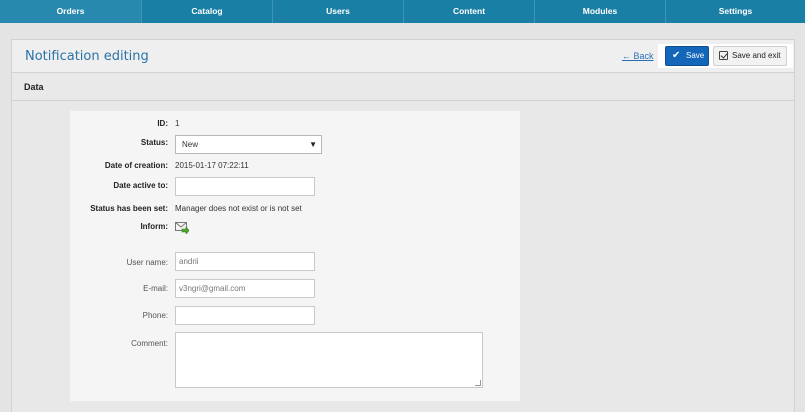 This screenshot has height=412, width=805. What do you see at coordinates (154, 226) in the screenshot?
I see `inform-label: Inform:` at bounding box center [154, 226].